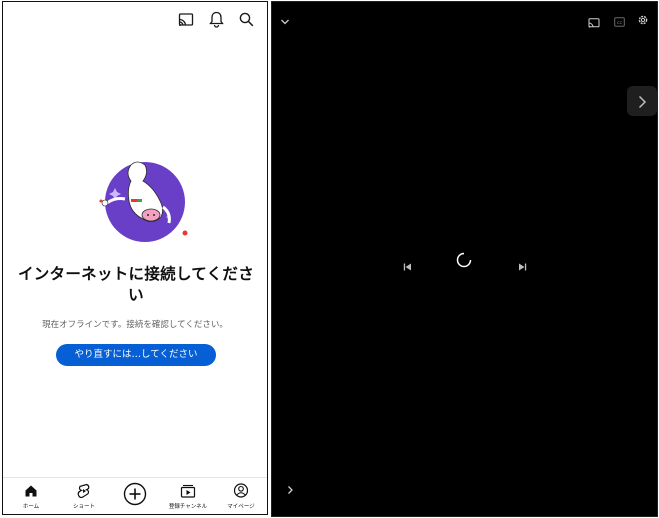 Image resolution: width=659 pixels, height=518 pixels. I want to click on nav-item-create, so click(135, 496).